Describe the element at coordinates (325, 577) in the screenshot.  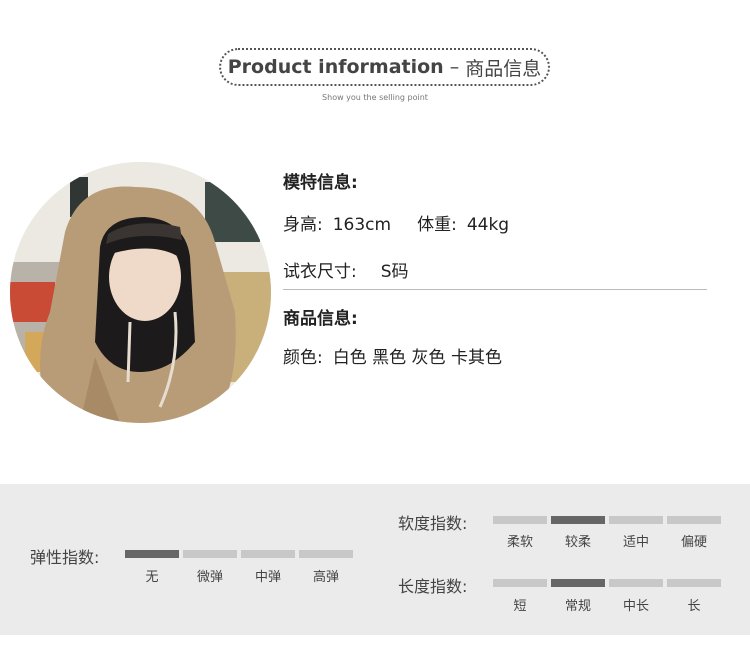
I see `elasticity-option-4: 高弹` at that location.